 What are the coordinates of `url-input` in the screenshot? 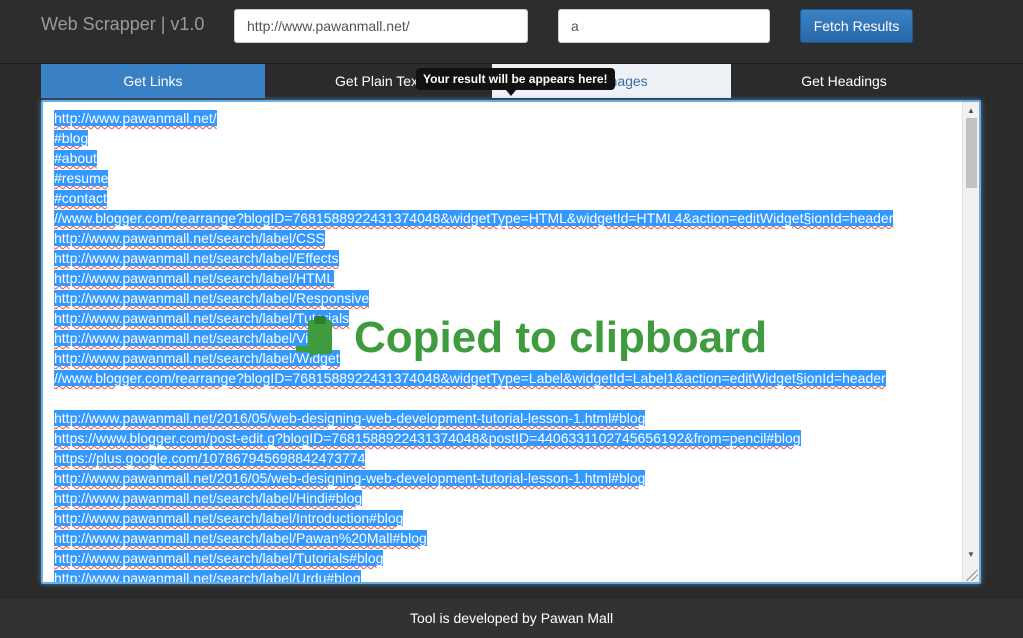 It's located at (381, 26).